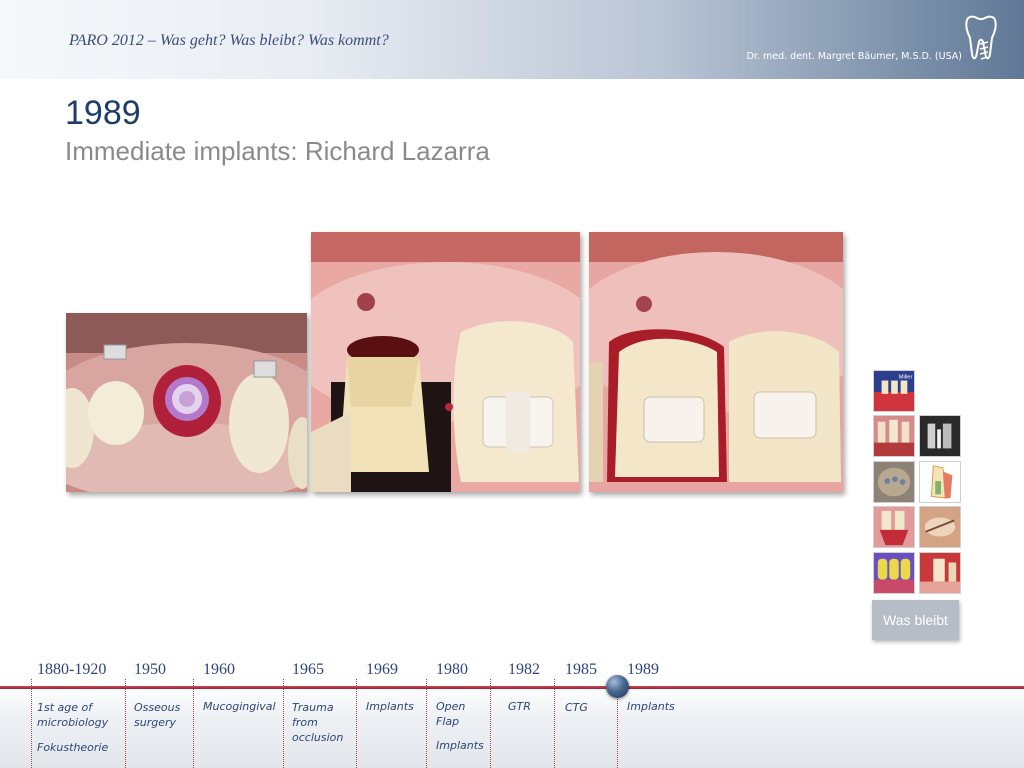 The height and width of the screenshot is (768, 1024). I want to click on timeline-event-mucogingival: Mucogingival, so click(239, 706).